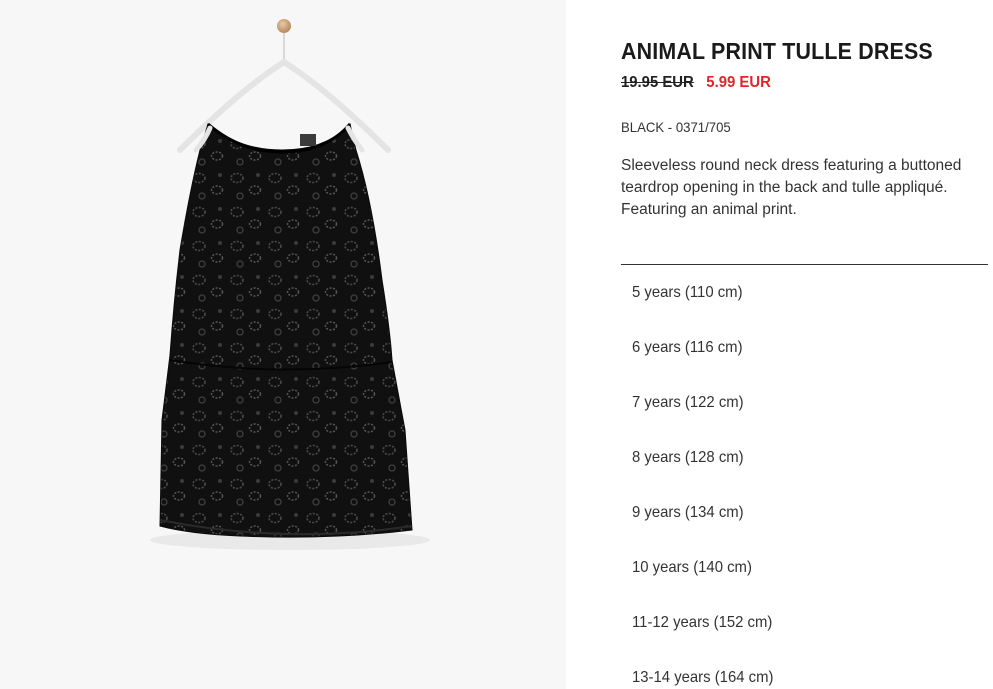 Image resolution: width=993 pixels, height=689 pixels. I want to click on size-option: 6 years (116 cm), so click(804, 347).